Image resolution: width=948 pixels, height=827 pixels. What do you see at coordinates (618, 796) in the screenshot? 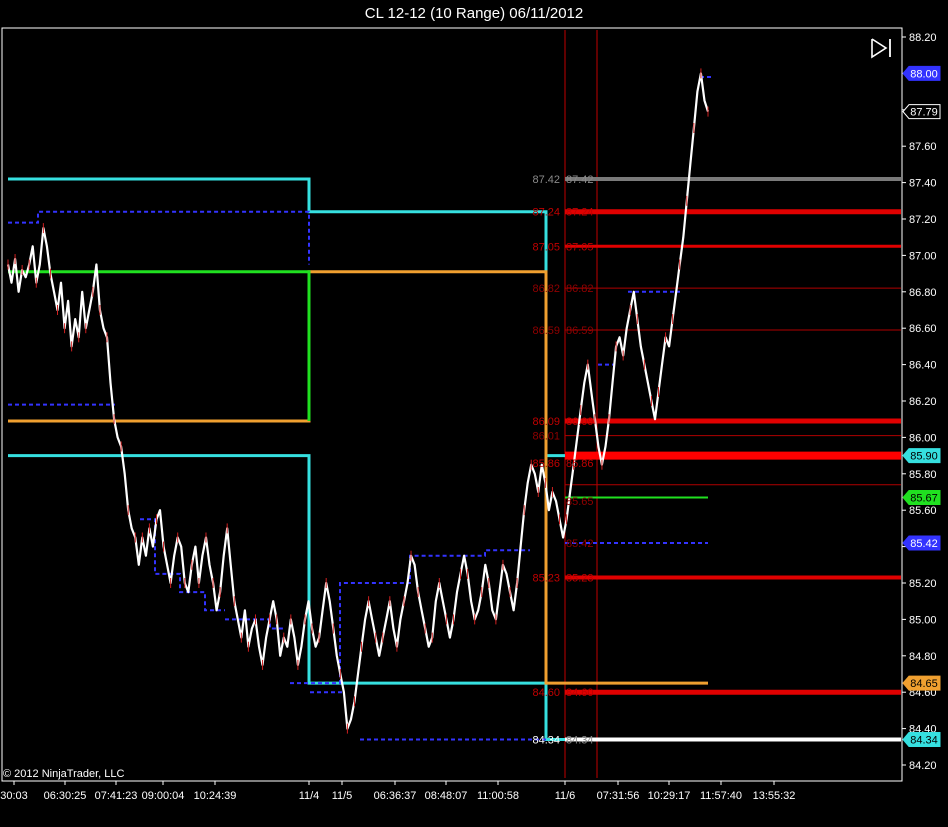
I see `x-tick-label: 07:31:56` at bounding box center [618, 796].